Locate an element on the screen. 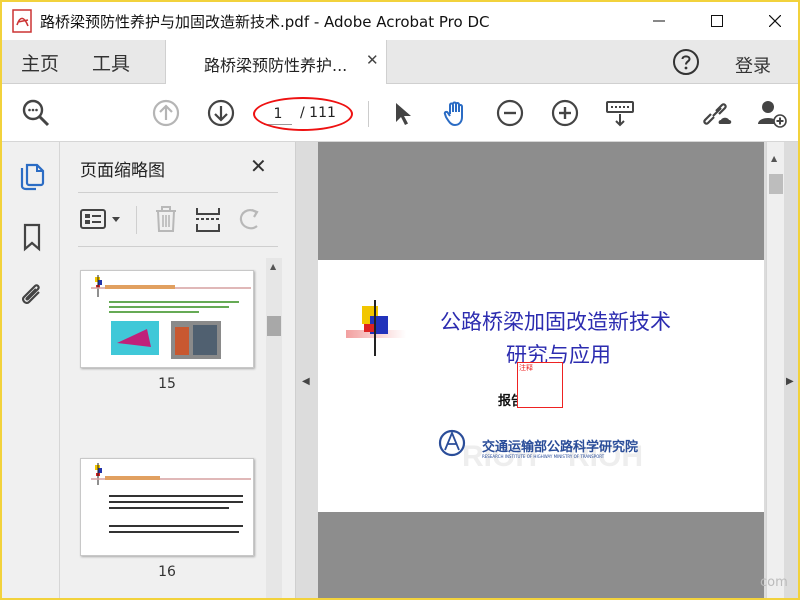 The width and height of the screenshot is (800, 600). add-user-icon is located at coordinates (772, 113).